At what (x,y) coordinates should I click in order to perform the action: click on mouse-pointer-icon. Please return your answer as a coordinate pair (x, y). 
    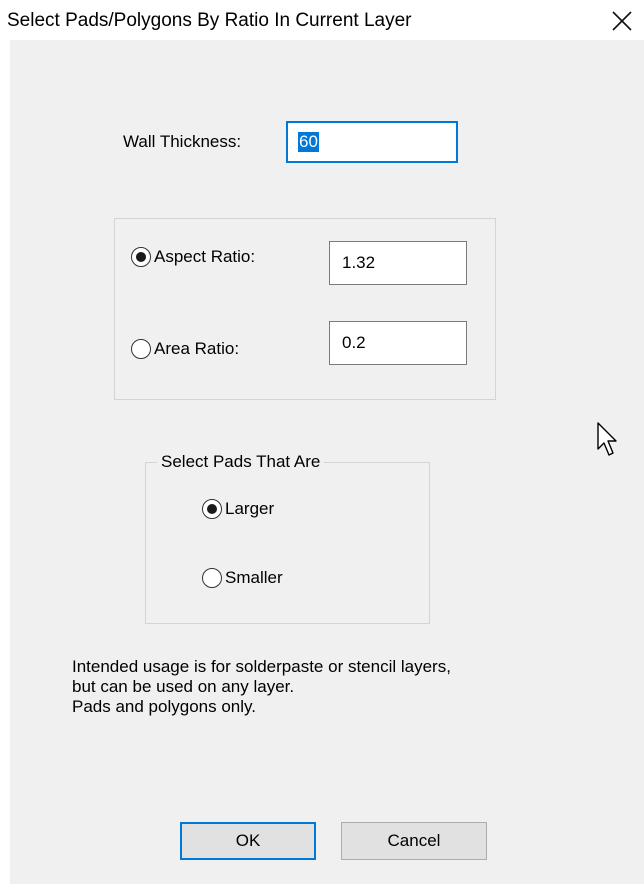
    Looking at the image, I should click on (607, 439).